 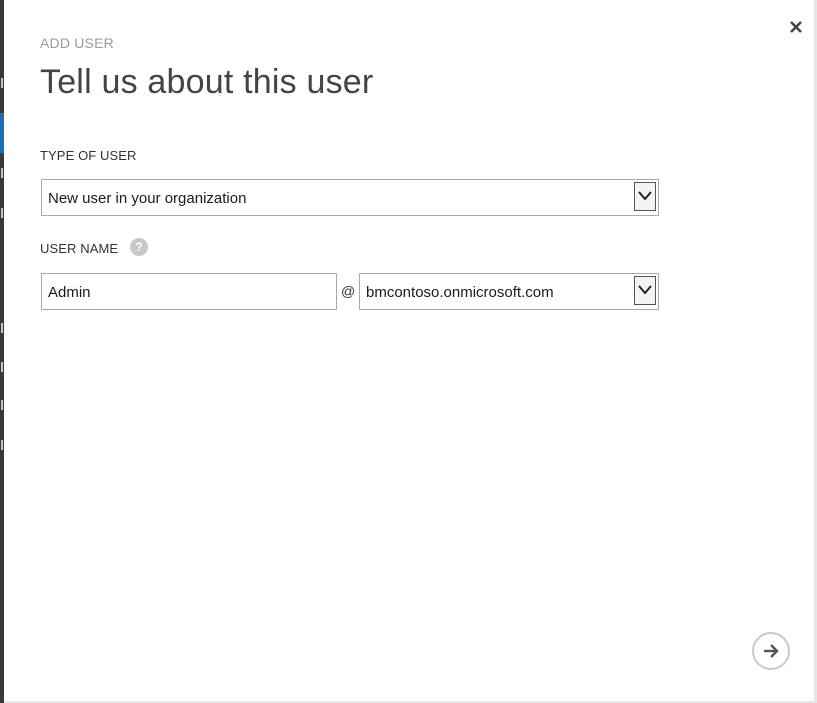 I want to click on next-button, so click(x=771, y=651).